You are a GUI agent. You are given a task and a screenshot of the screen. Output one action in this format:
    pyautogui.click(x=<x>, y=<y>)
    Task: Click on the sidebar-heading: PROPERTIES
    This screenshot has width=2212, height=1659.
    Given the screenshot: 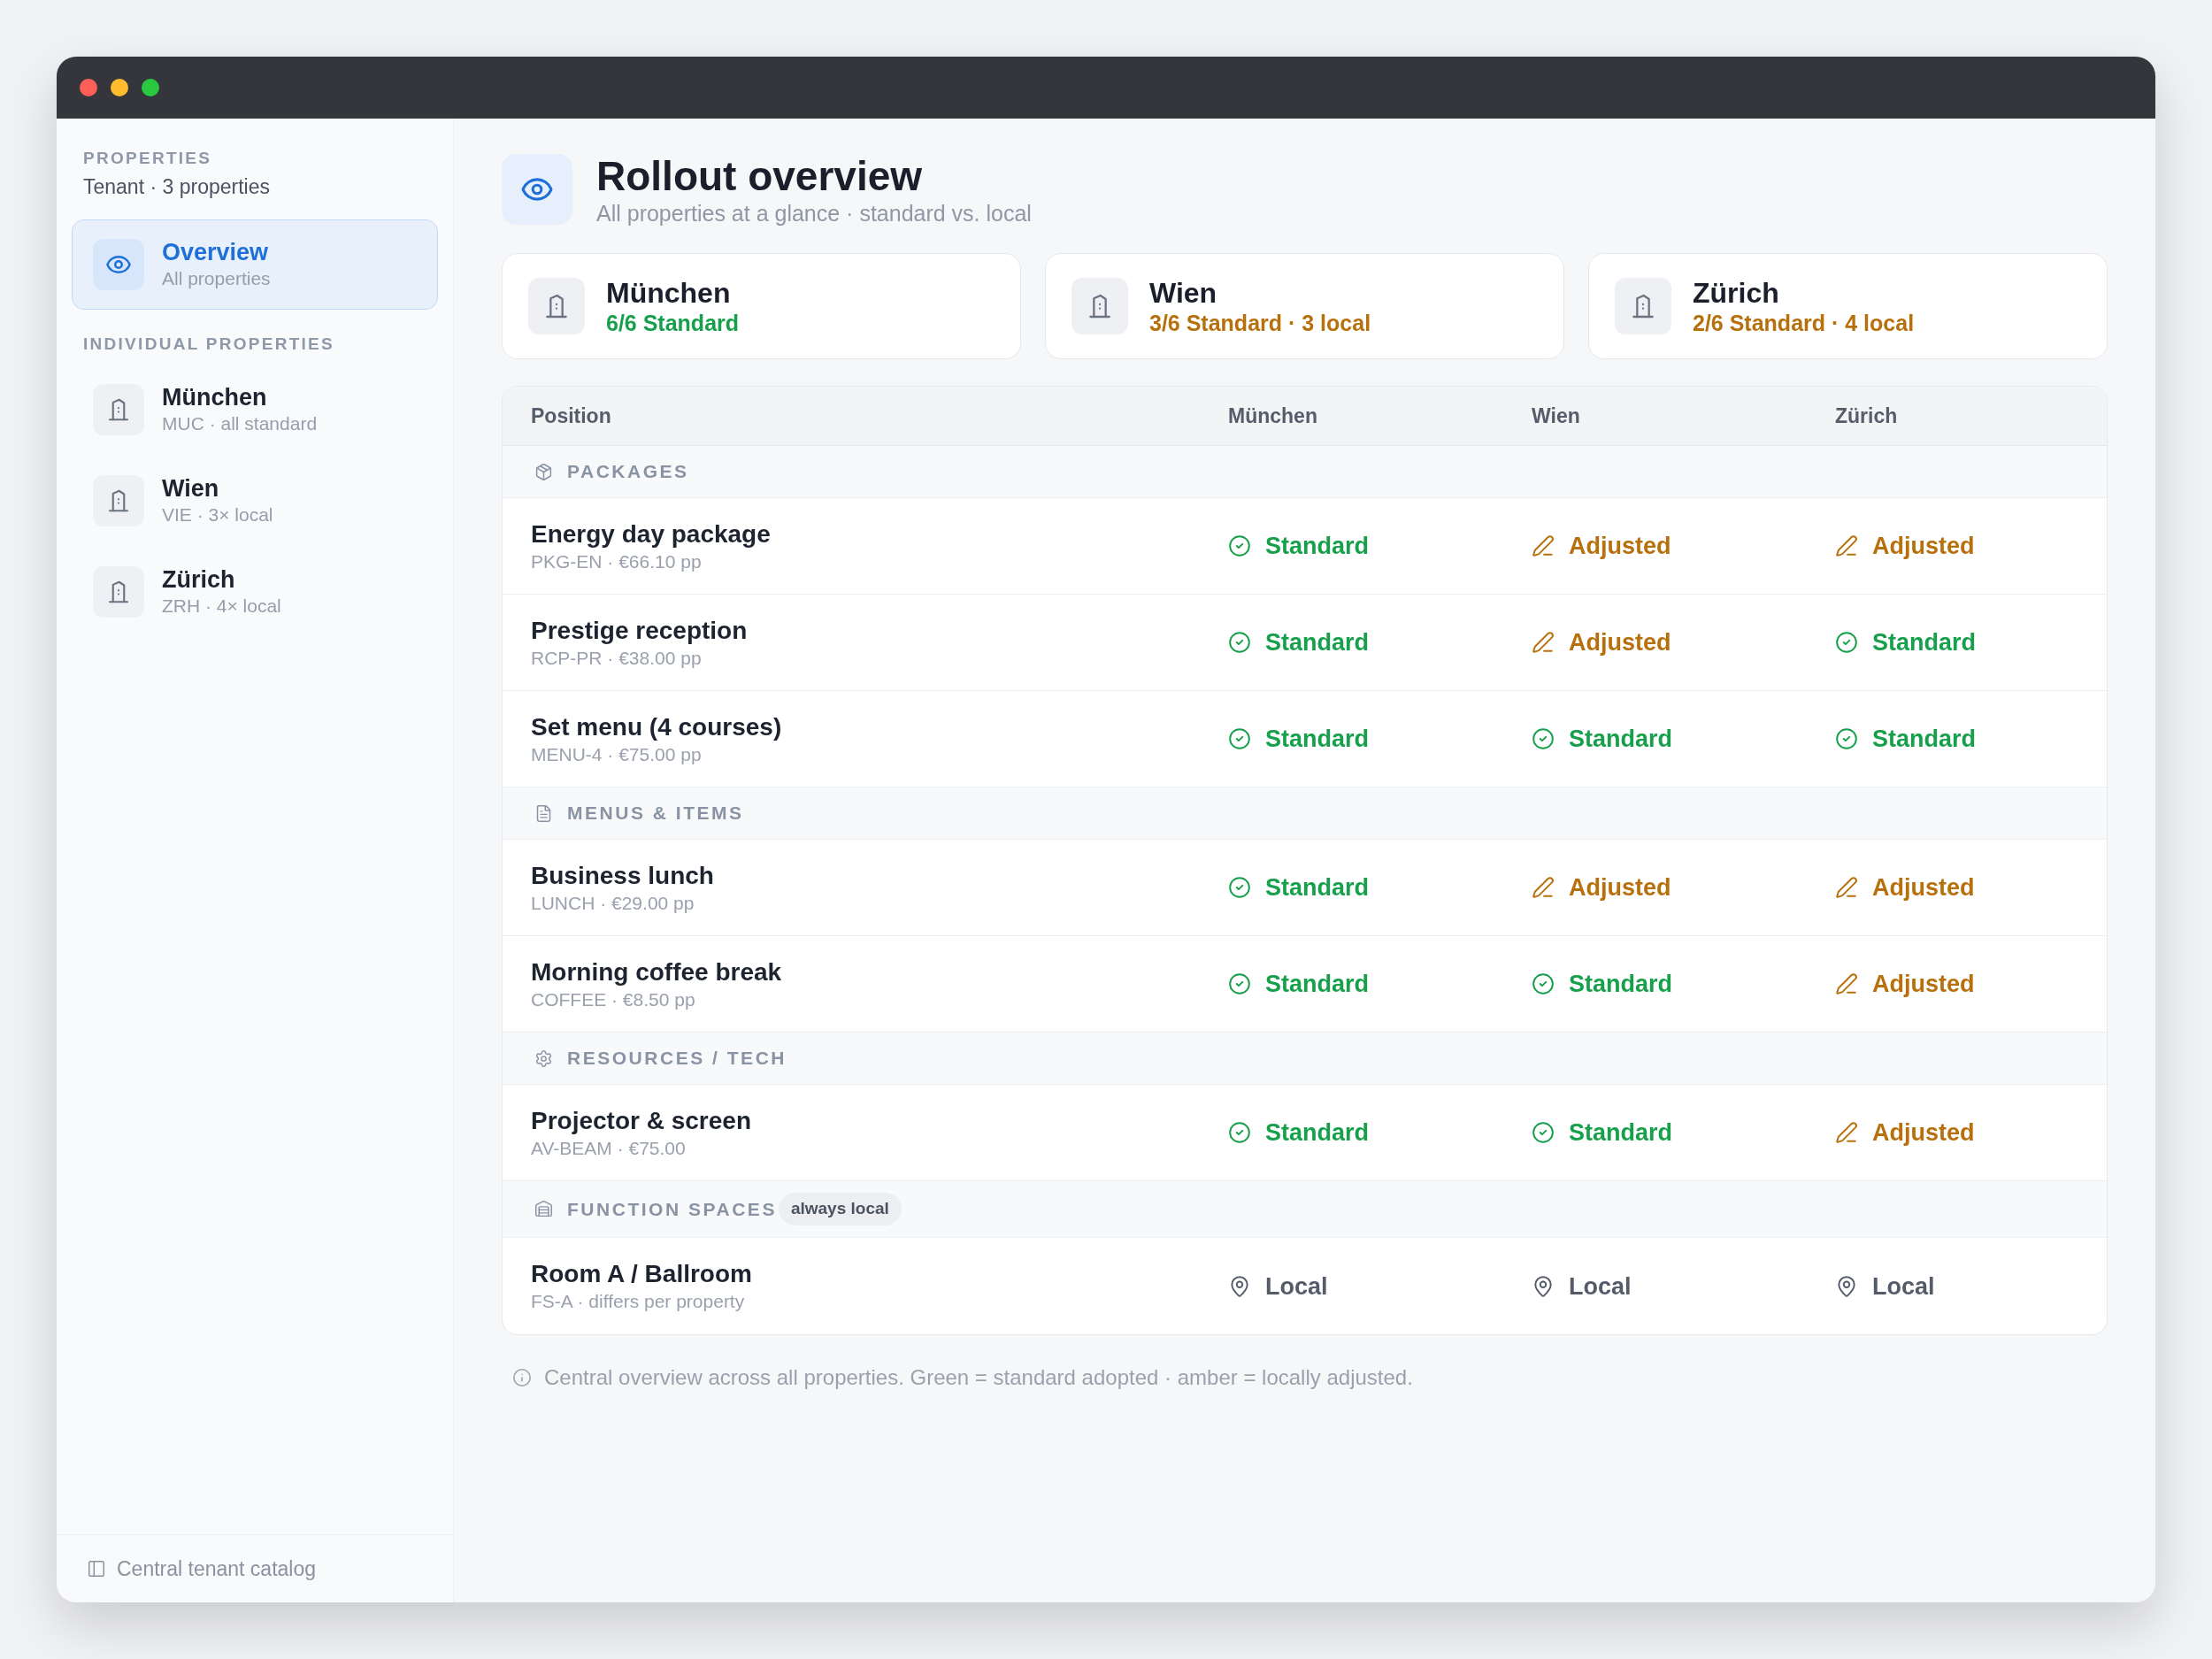 What is the action you would take?
    pyautogui.click(x=148, y=158)
    